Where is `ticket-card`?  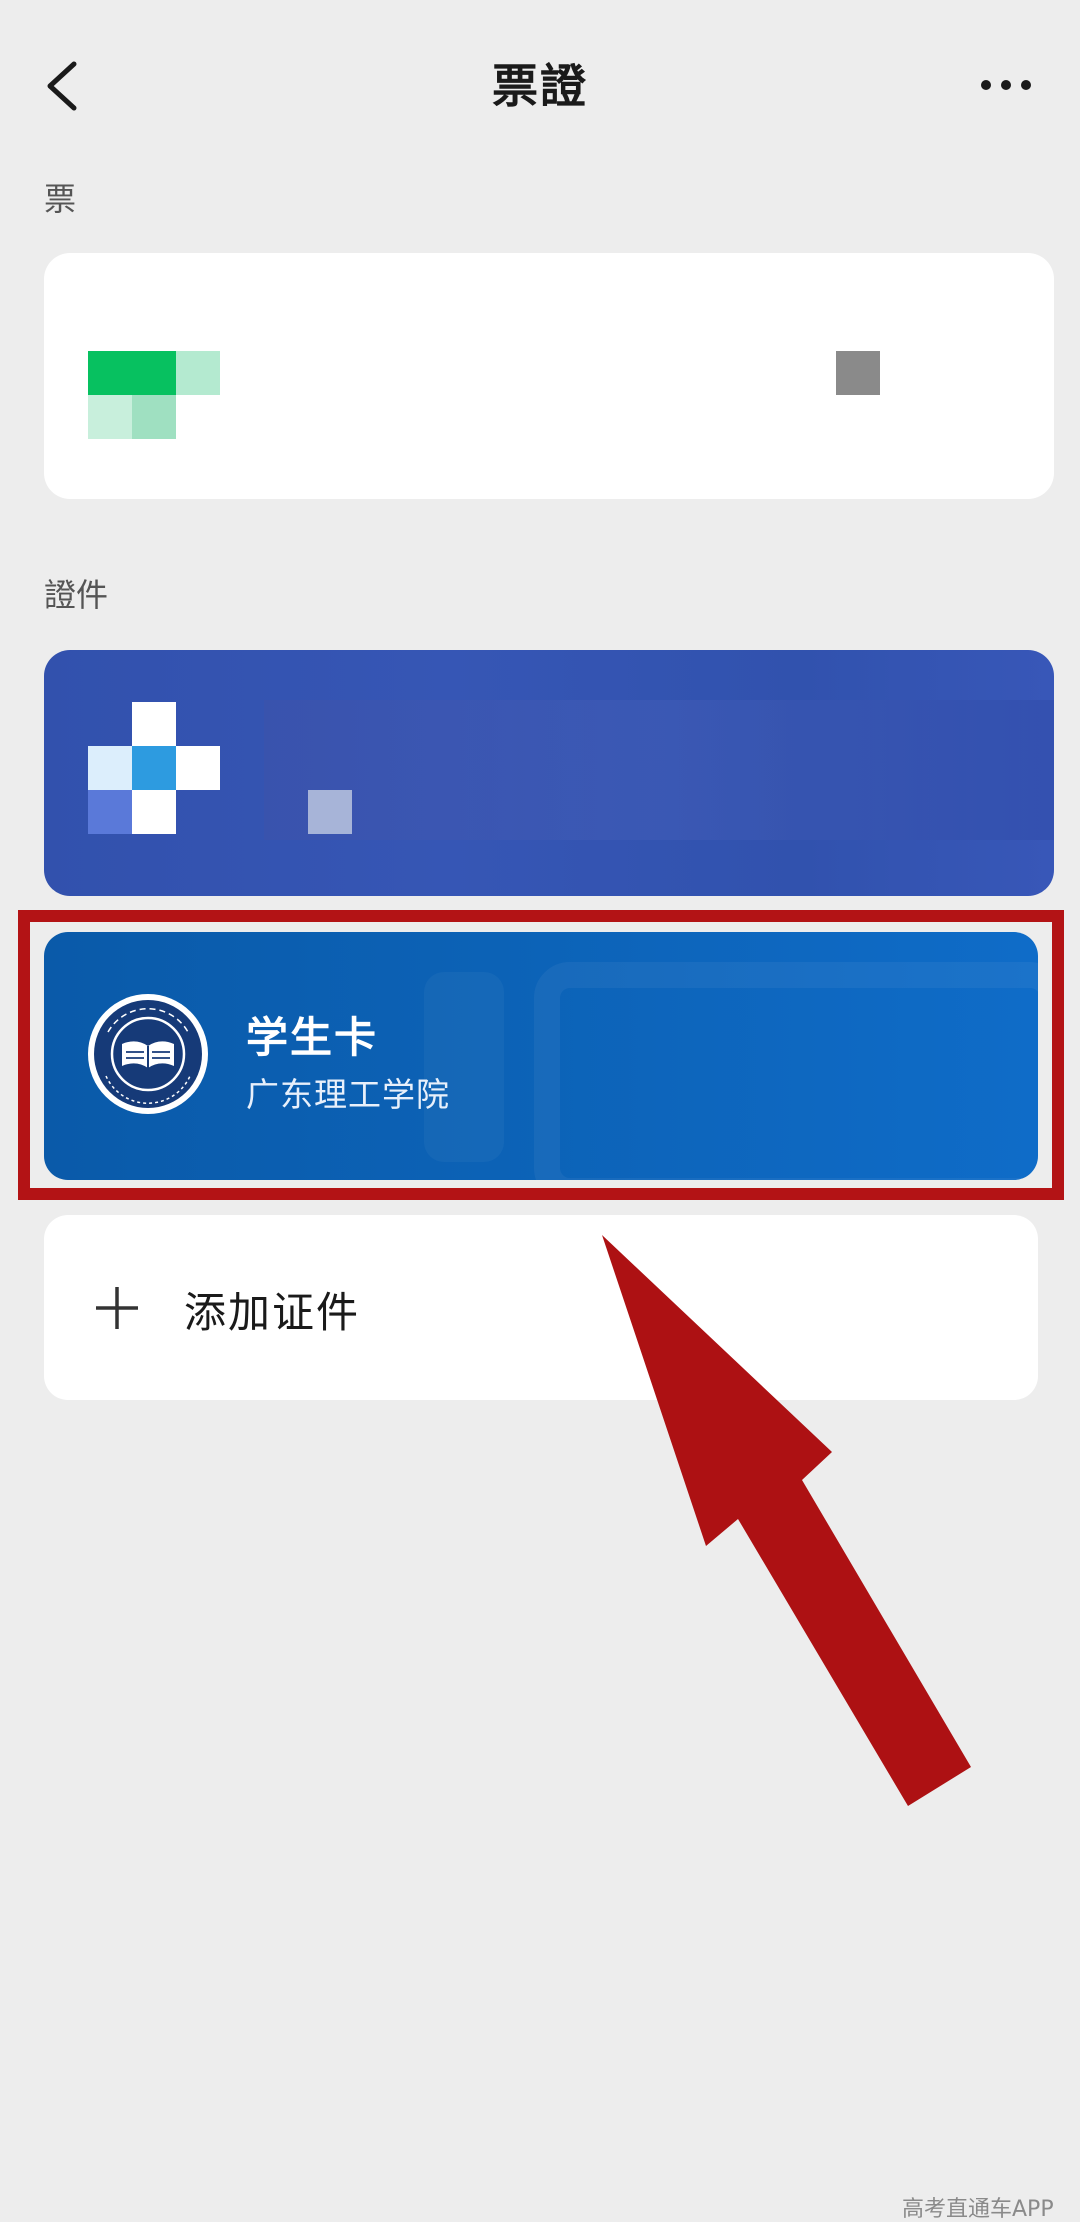 ticket-card is located at coordinates (549, 376).